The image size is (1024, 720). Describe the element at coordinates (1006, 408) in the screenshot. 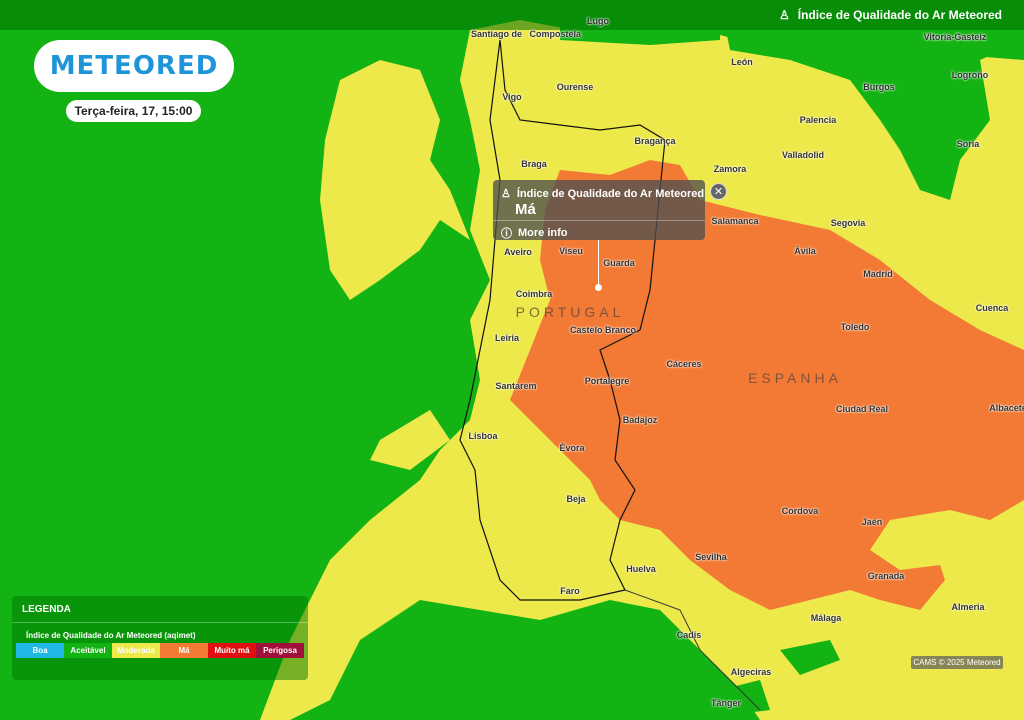

I see `city-label: Albacete` at that location.